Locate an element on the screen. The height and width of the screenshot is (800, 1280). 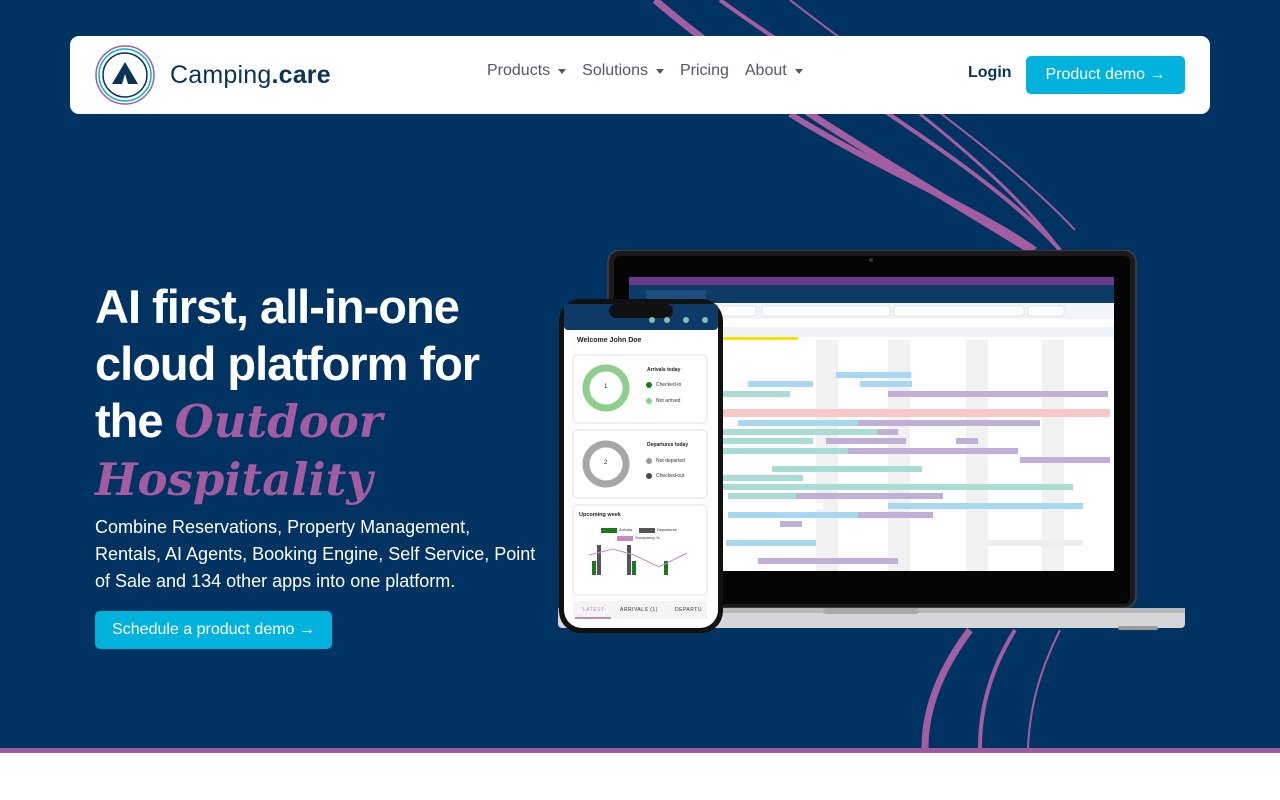
phone-upcoming-legend-2: Departures is located at coordinates (667, 529).